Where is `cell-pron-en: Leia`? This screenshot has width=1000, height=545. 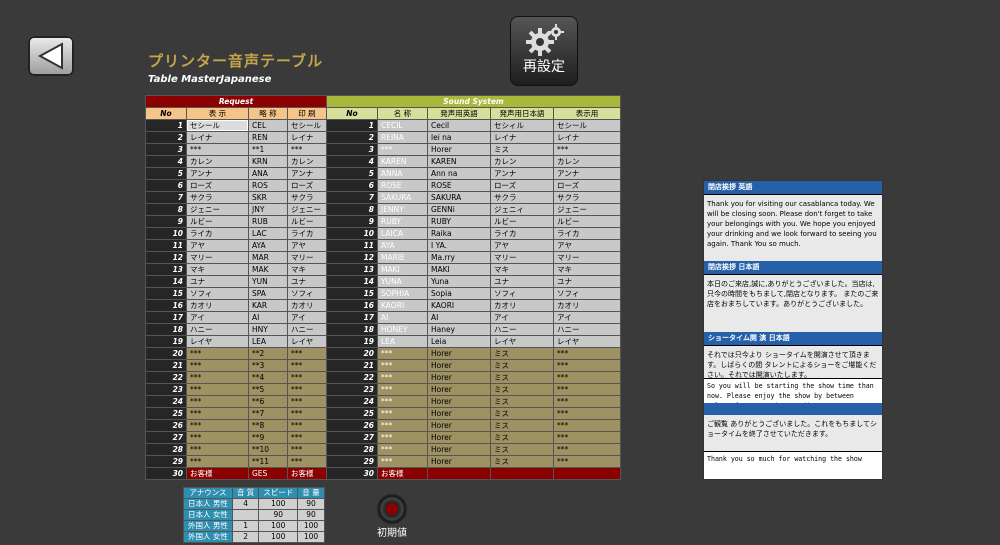 cell-pron-en: Leia is located at coordinates (459, 341).